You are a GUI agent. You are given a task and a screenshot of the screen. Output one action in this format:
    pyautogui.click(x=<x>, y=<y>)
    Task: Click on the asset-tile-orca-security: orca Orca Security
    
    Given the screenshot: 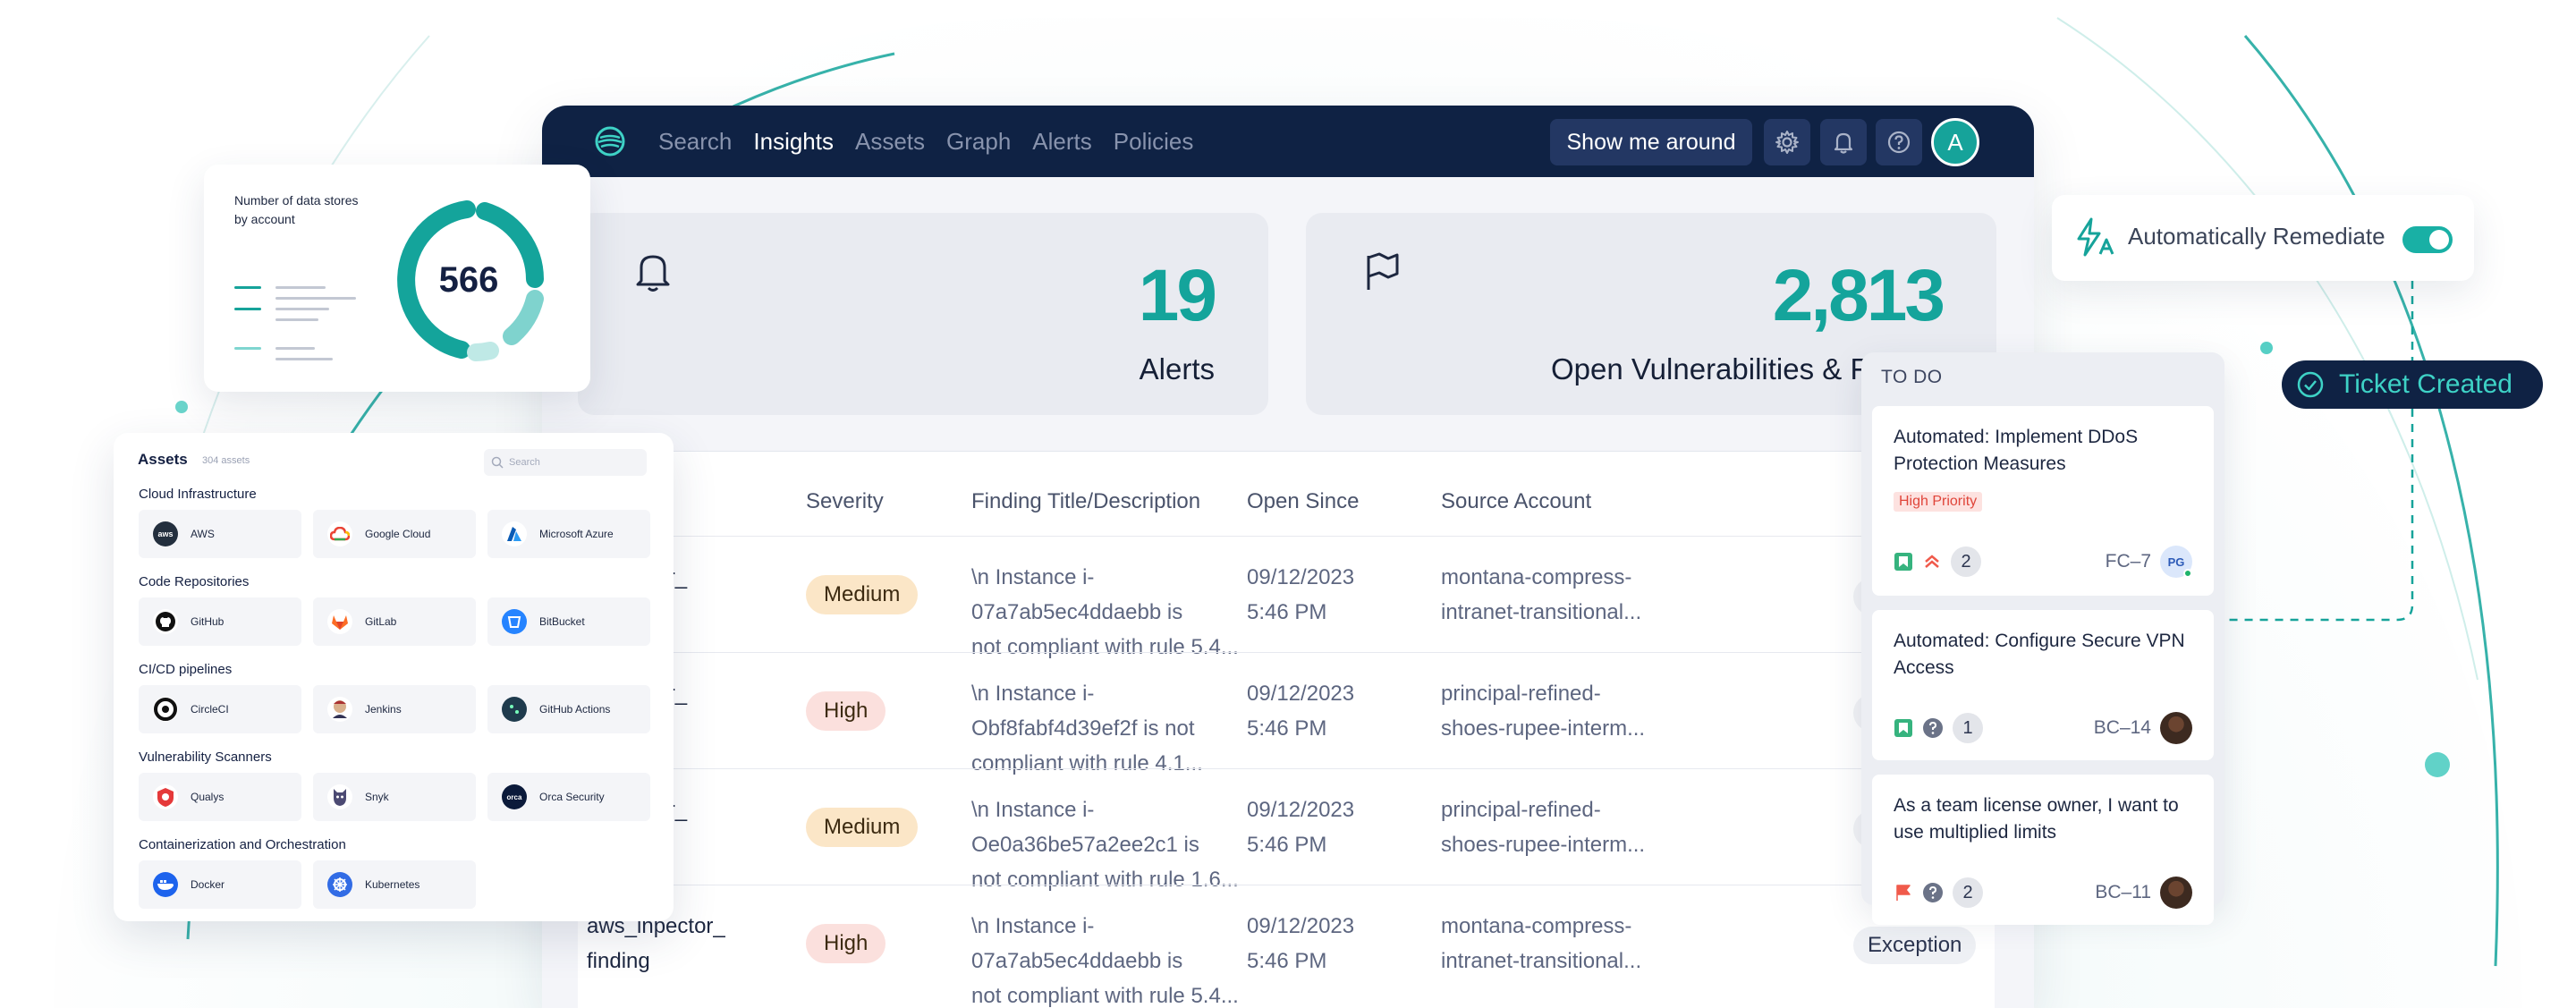 What is the action you would take?
    pyautogui.click(x=568, y=797)
    